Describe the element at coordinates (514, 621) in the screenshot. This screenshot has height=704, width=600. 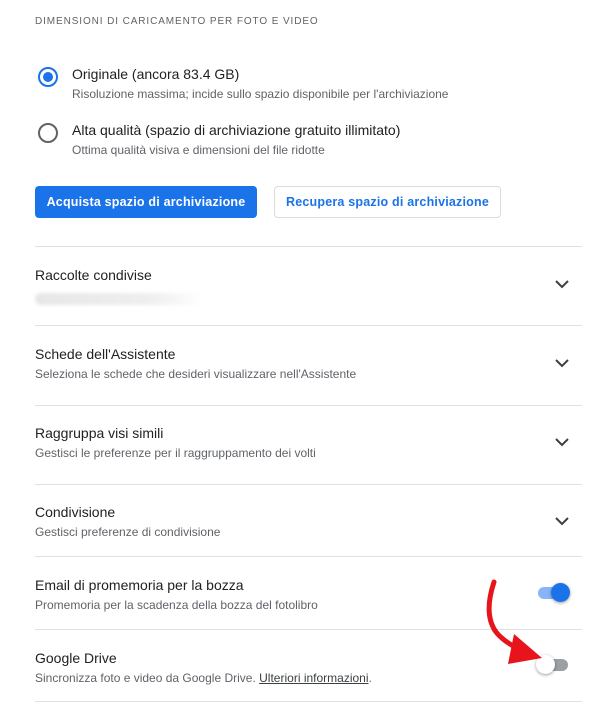
I see `red-arrow-icon` at that location.